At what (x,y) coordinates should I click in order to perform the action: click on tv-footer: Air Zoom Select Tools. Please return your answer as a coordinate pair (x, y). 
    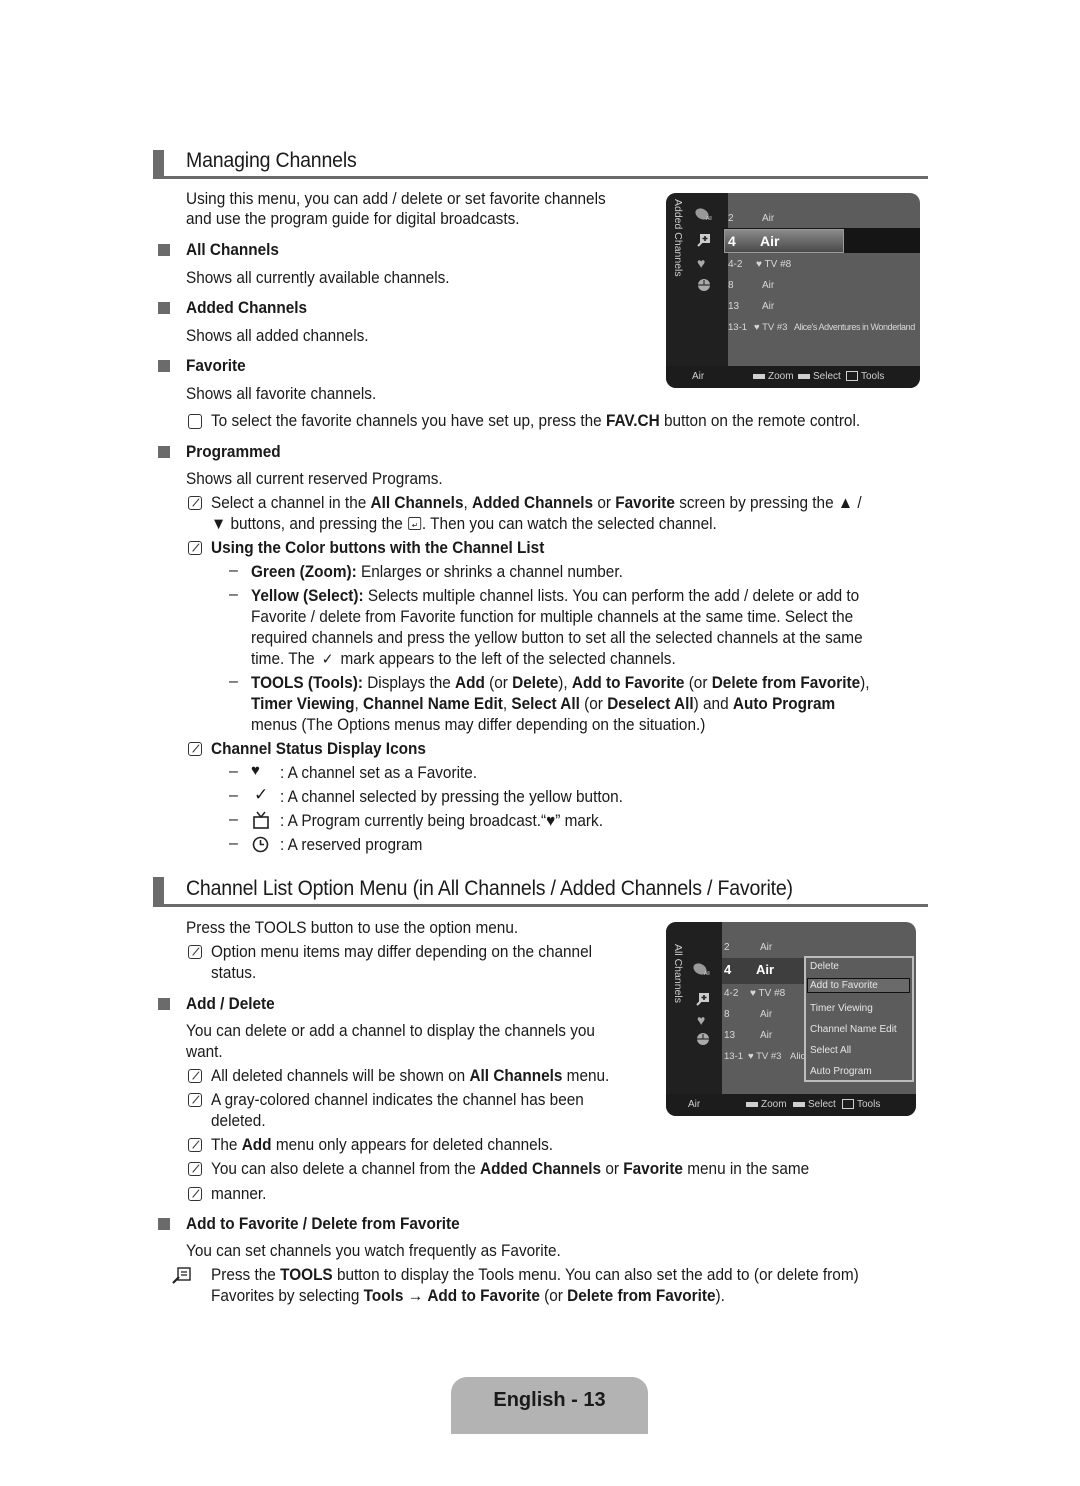
    Looking at the image, I should click on (791, 1105).